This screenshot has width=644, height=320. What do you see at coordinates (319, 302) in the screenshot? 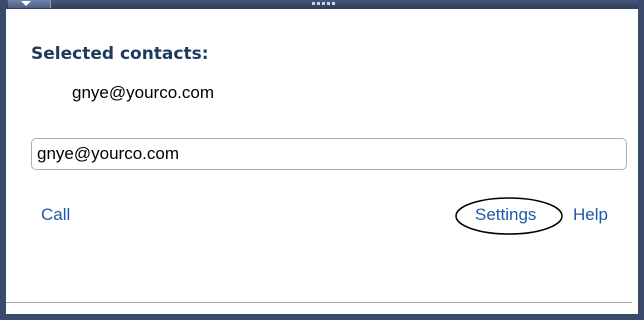
I see `bottom-divider` at bounding box center [319, 302].